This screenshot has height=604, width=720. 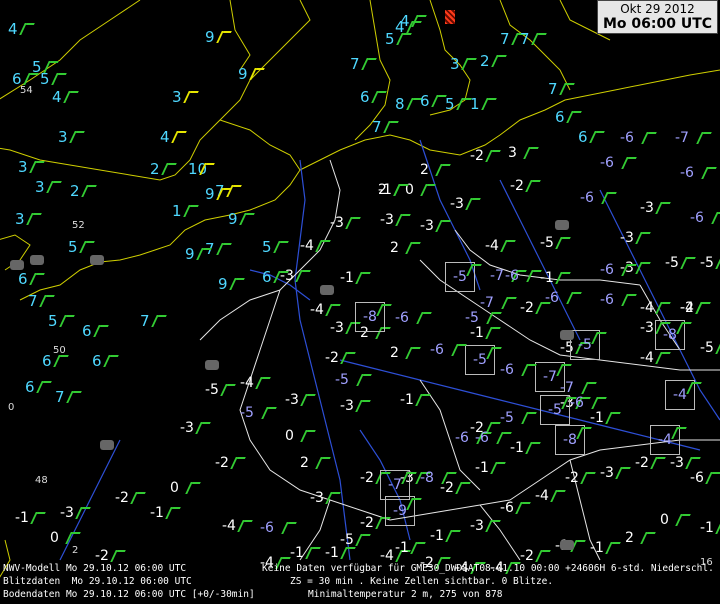 I want to click on land-temperature: 3, so click(x=512, y=153).